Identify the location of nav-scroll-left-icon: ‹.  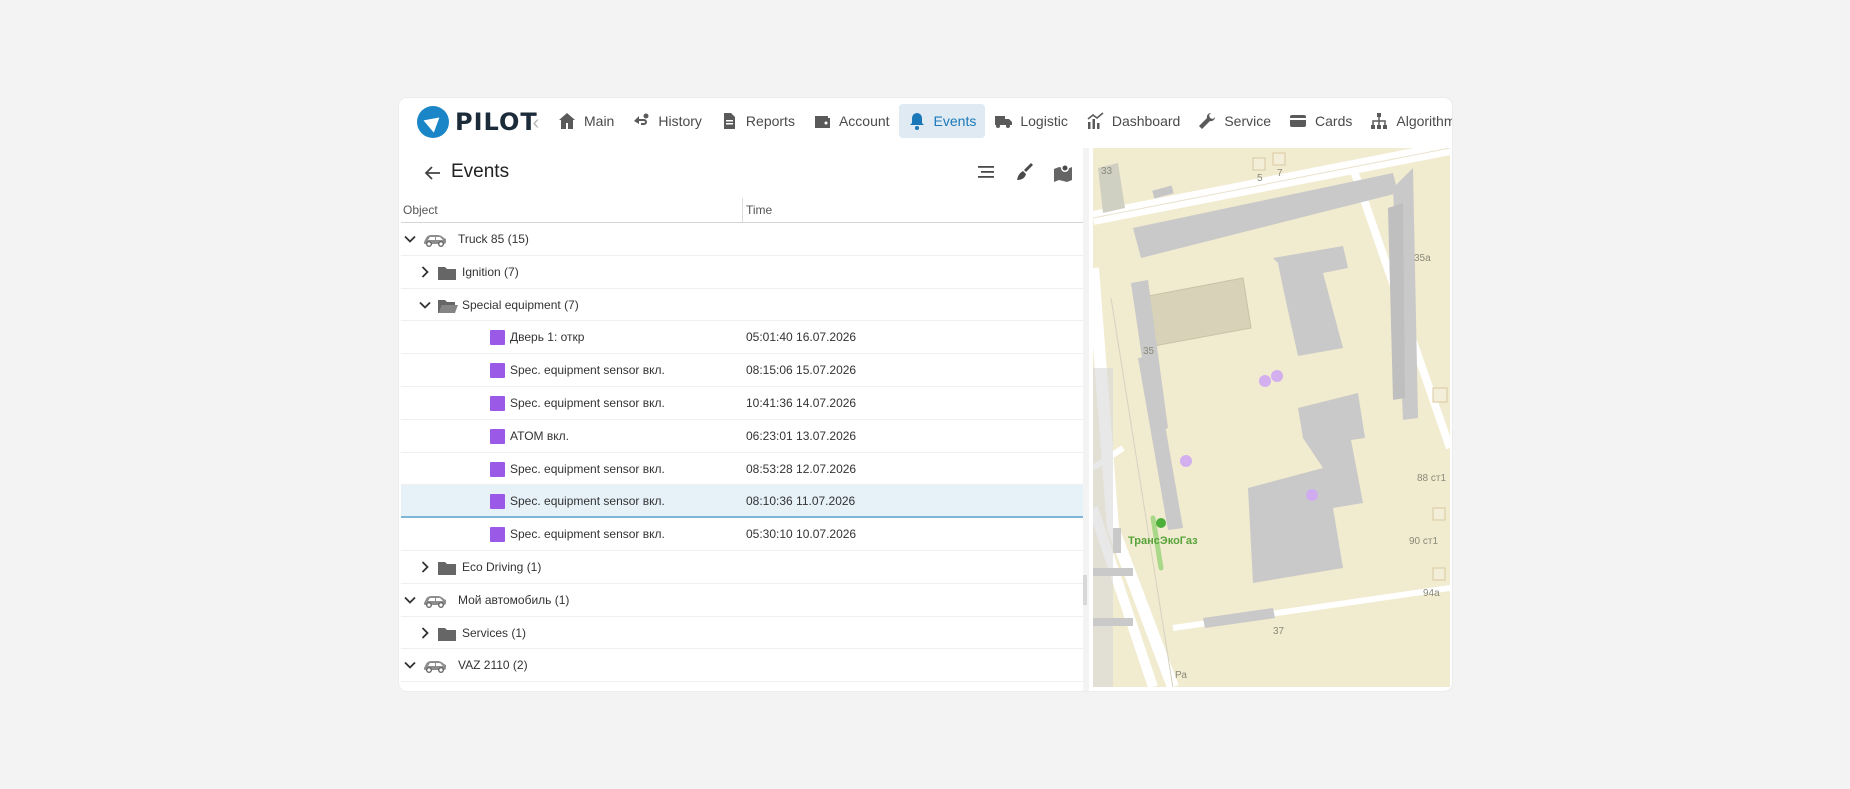
(536, 123).